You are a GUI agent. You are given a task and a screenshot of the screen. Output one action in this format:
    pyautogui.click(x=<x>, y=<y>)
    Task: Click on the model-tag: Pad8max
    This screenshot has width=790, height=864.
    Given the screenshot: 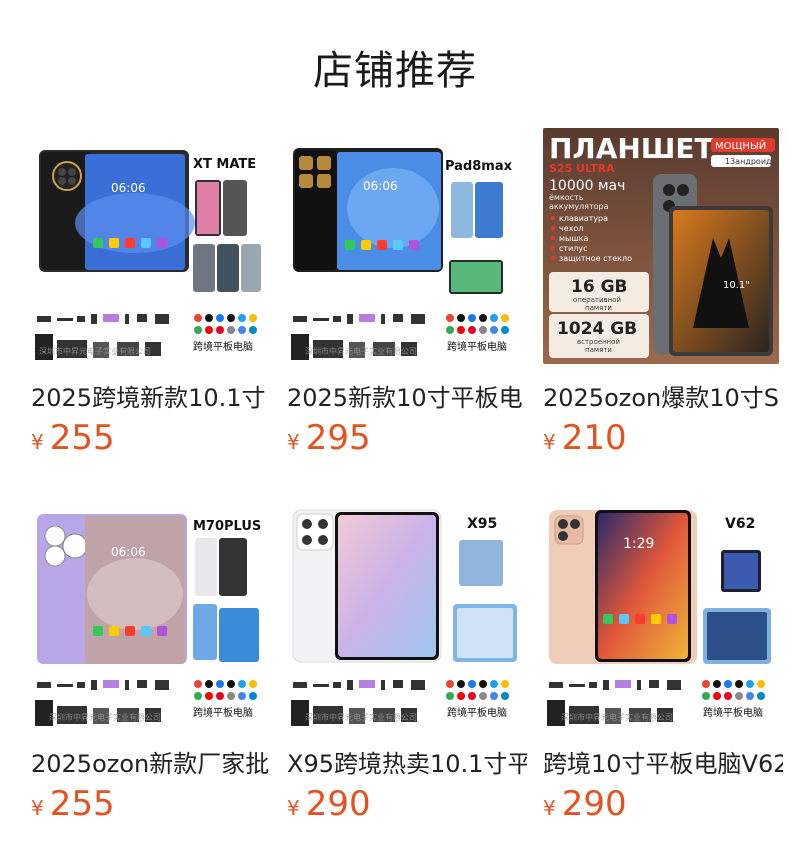 What is the action you would take?
    pyautogui.click(x=479, y=166)
    